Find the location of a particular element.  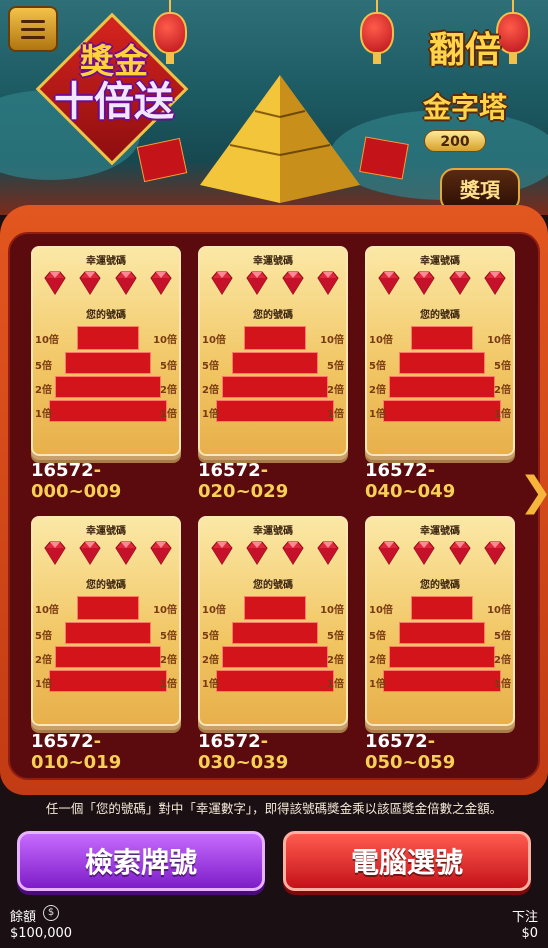

your-number-label: 您的號碼 is located at coordinates (440, 315).